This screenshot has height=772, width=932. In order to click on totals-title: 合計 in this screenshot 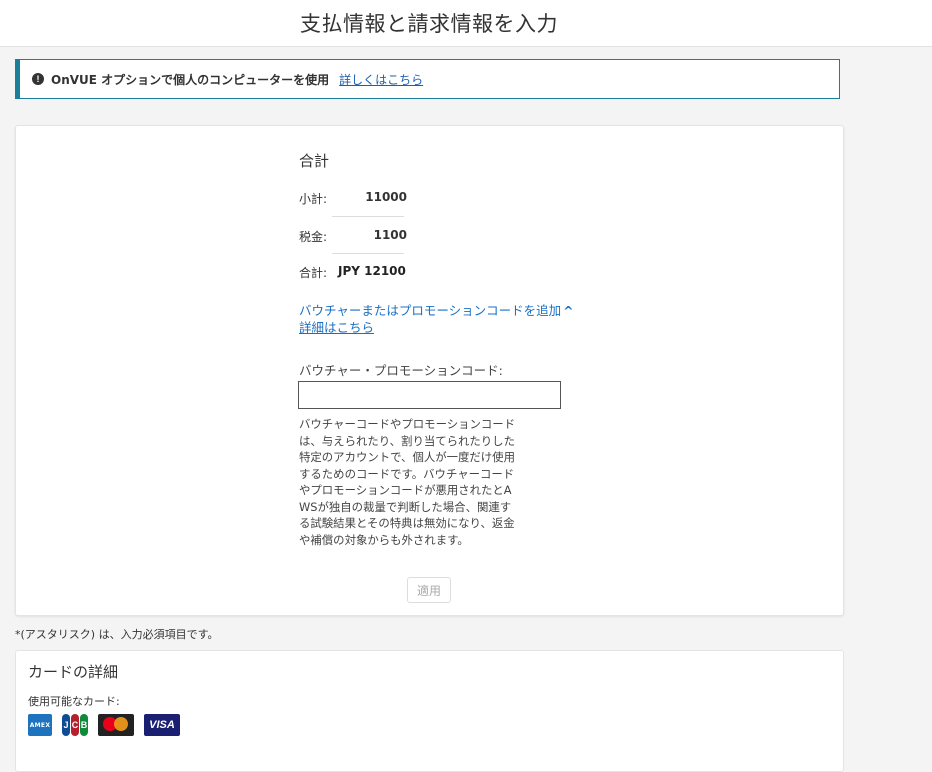, I will do `click(314, 161)`.